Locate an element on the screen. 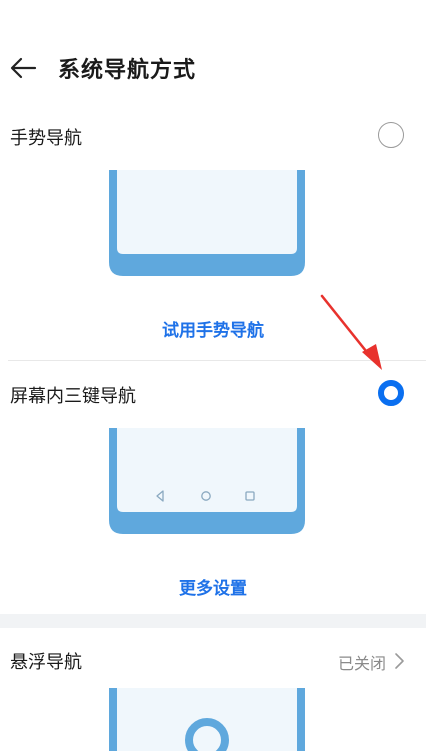 The height and width of the screenshot is (751, 426). floating-navigation-status: 已关闭 is located at coordinates (361, 663).